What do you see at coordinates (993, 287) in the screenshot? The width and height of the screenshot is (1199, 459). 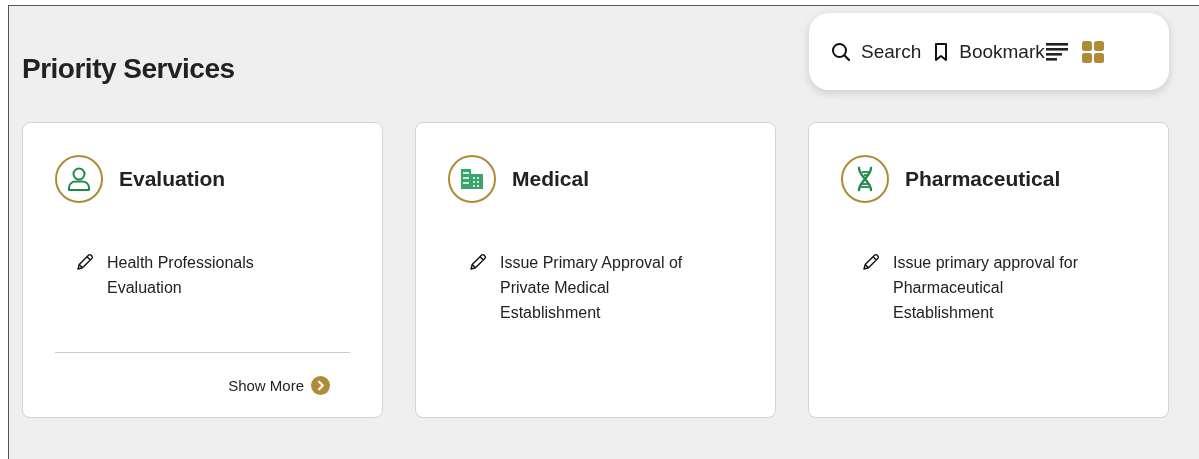 I see `service-link: Issue primary approval for Pharmaceutical Establishment` at bounding box center [993, 287].